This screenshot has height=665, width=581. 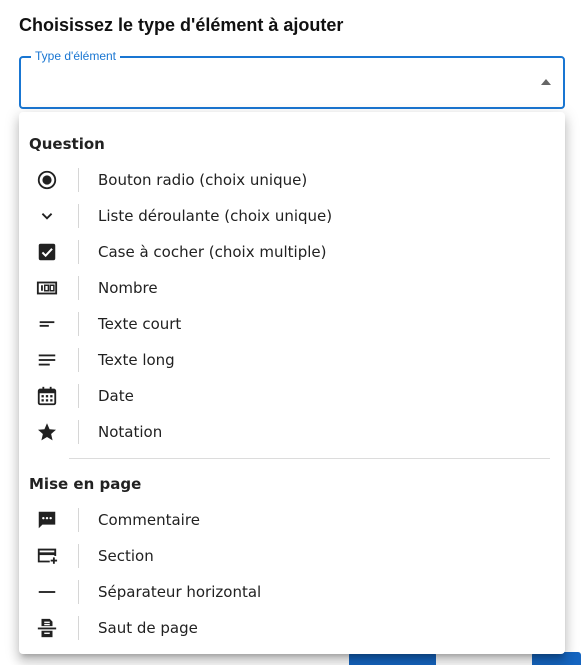 What do you see at coordinates (292, 520) in the screenshot?
I see `menu-item-comment: Commentaire` at bounding box center [292, 520].